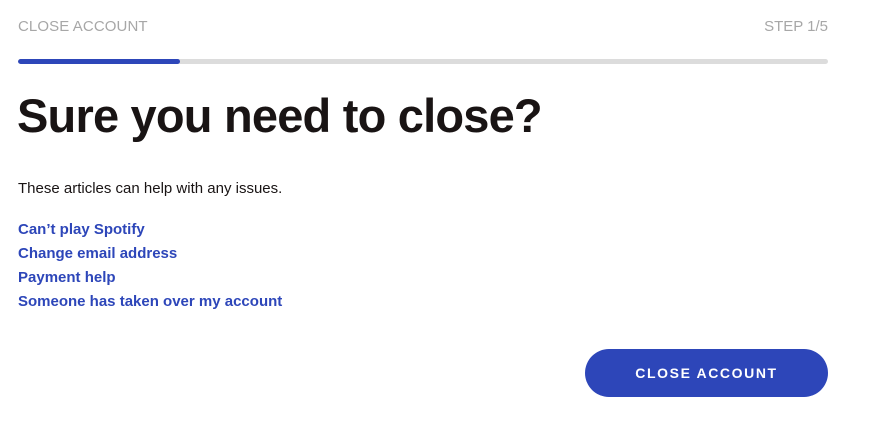 Image resolution: width=878 pixels, height=443 pixels. What do you see at coordinates (150, 232) in the screenshot?
I see `list-item: Can’t play Spotify` at bounding box center [150, 232].